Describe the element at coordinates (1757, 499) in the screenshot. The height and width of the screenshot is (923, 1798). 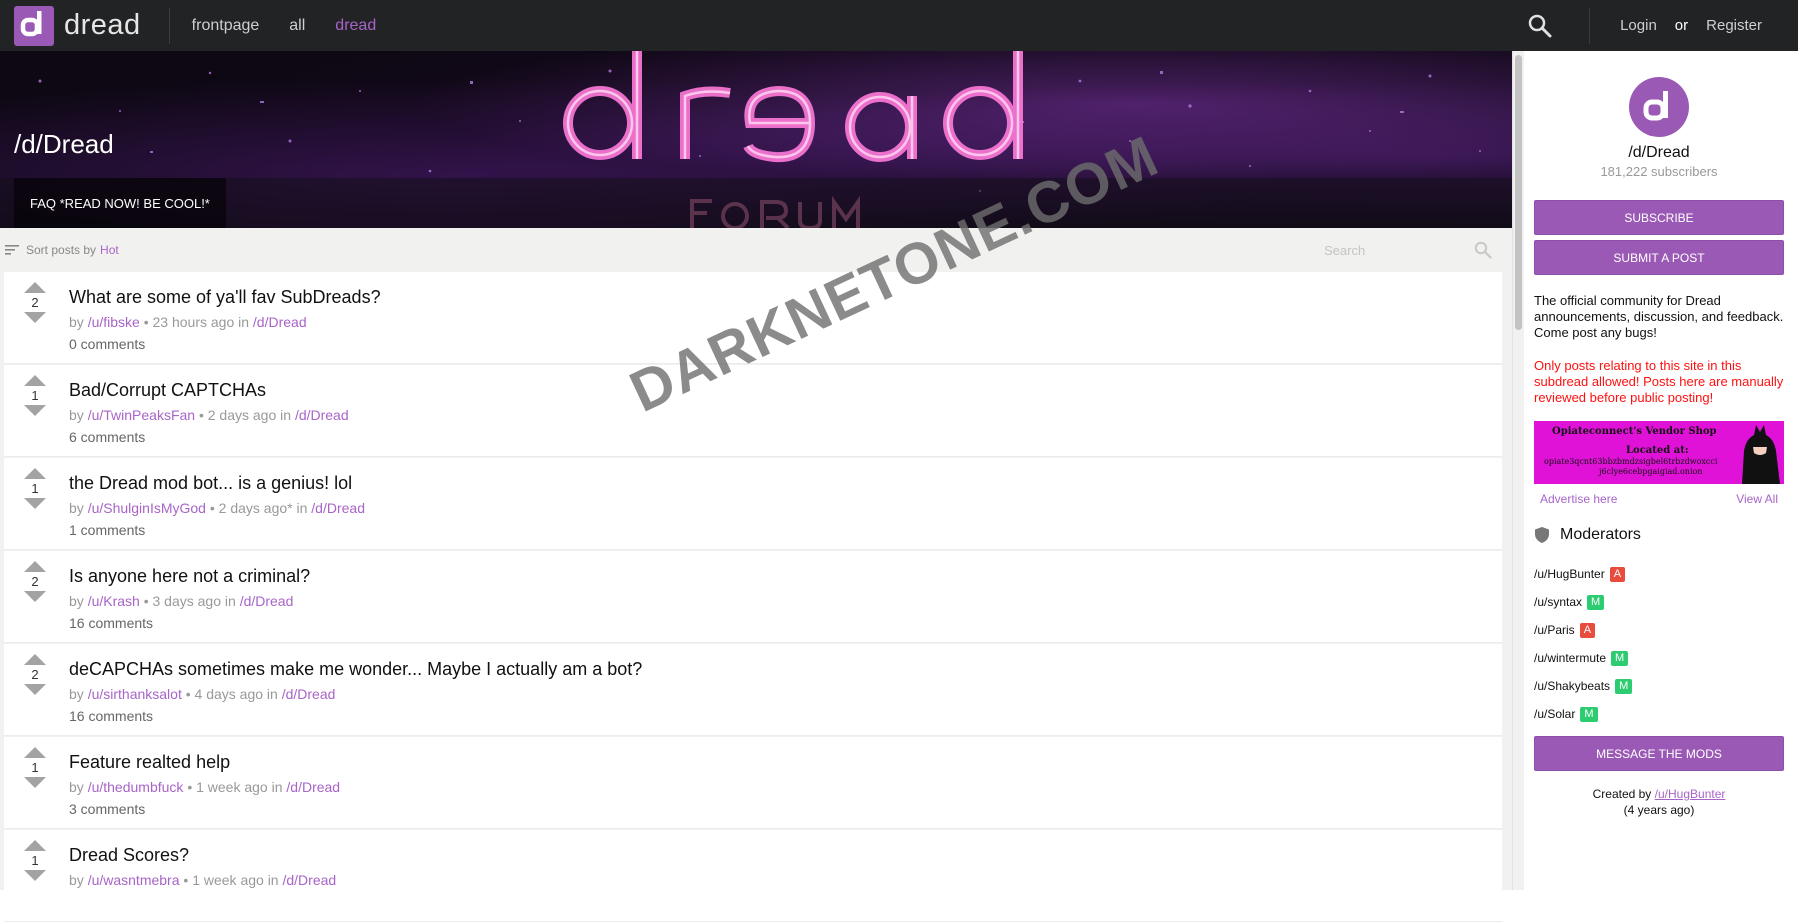
I see `view-all-link: View All` at that location.